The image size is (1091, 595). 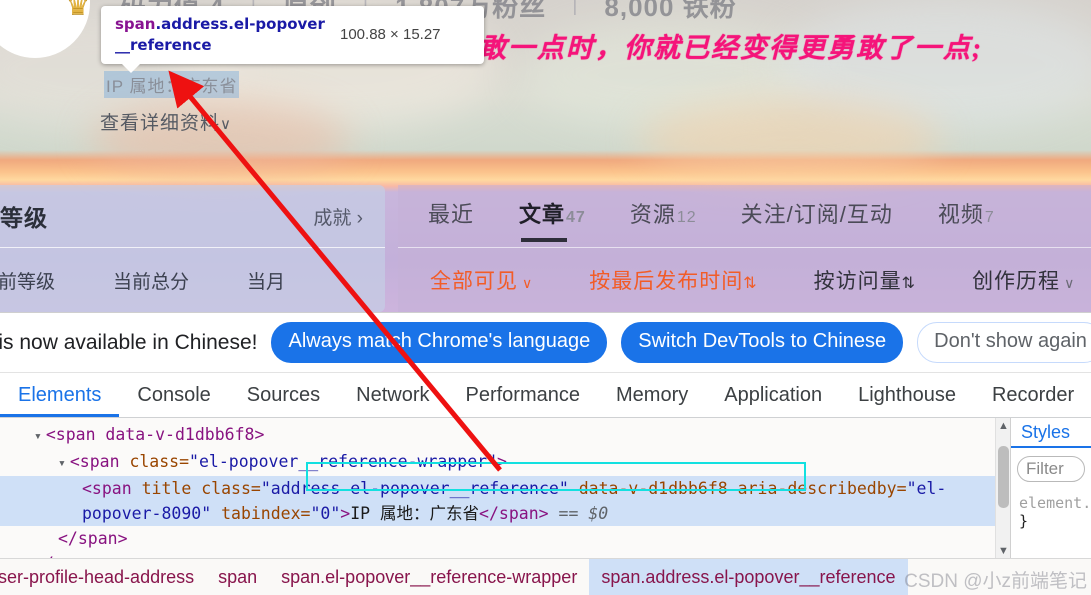 I want to click on level-card: 等级 成就 › 前等级 当前总分 当月, so click(x=192, y=248).